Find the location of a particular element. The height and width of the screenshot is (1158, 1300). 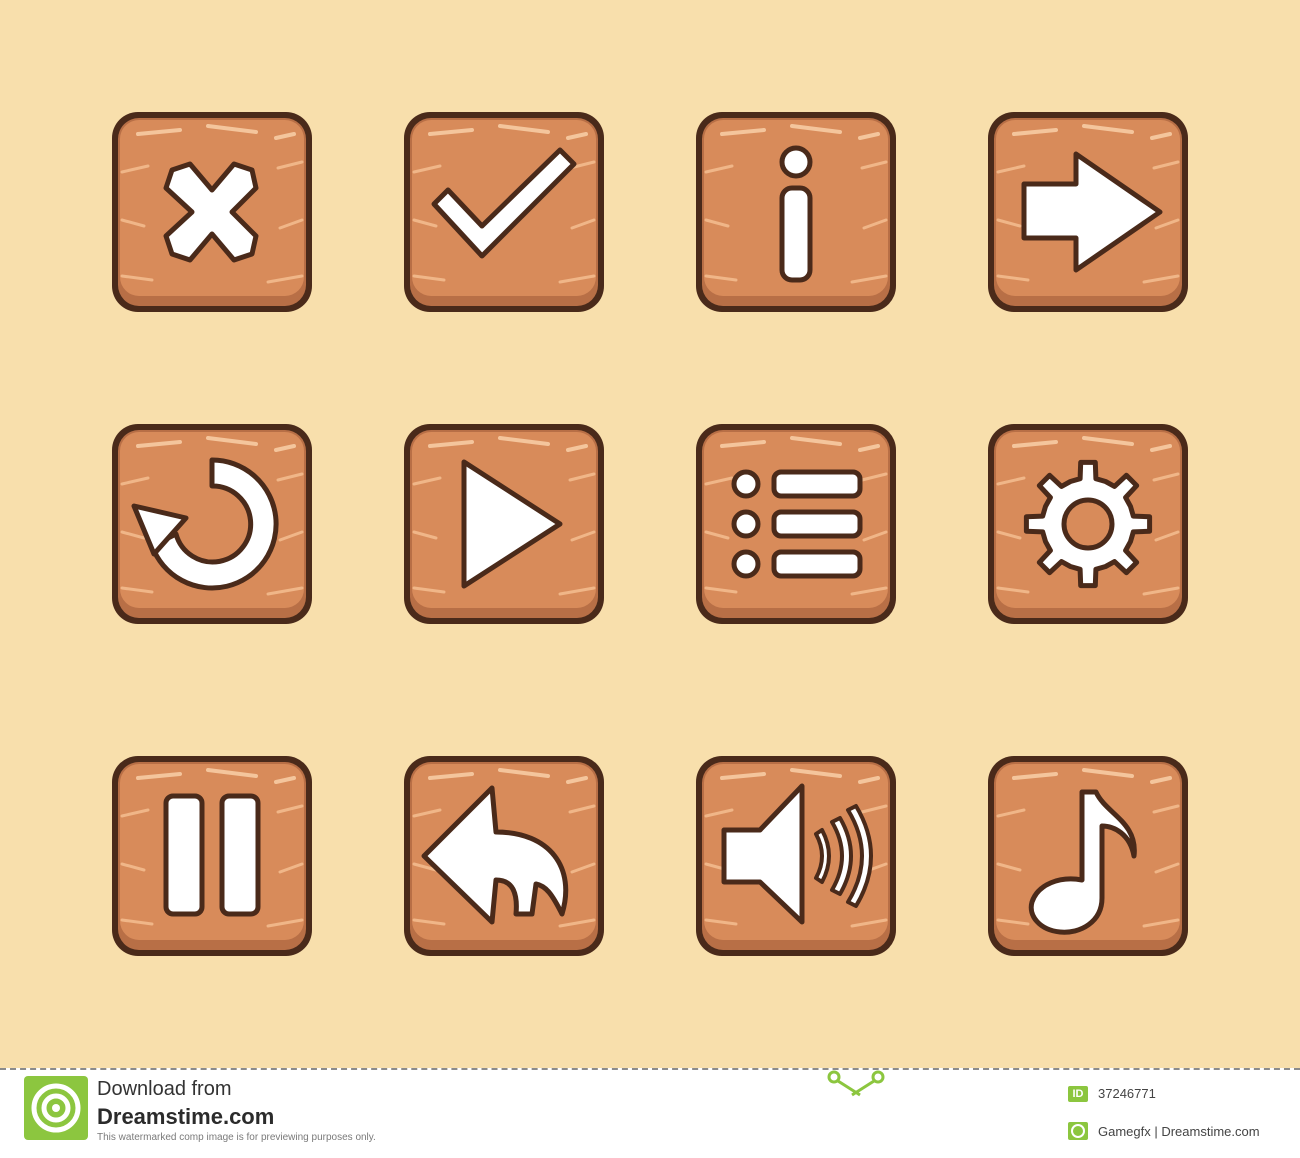

music-note-icon is located at coordinates (1088, 856).